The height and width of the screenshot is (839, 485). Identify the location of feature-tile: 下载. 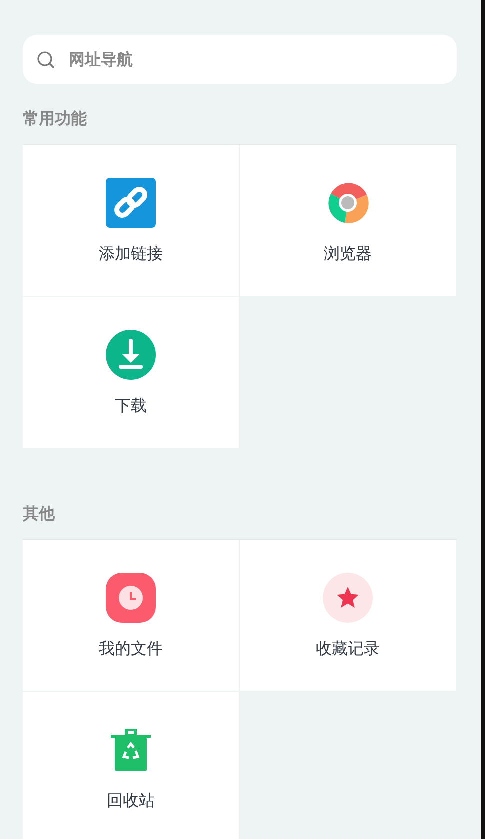
(131, 373).